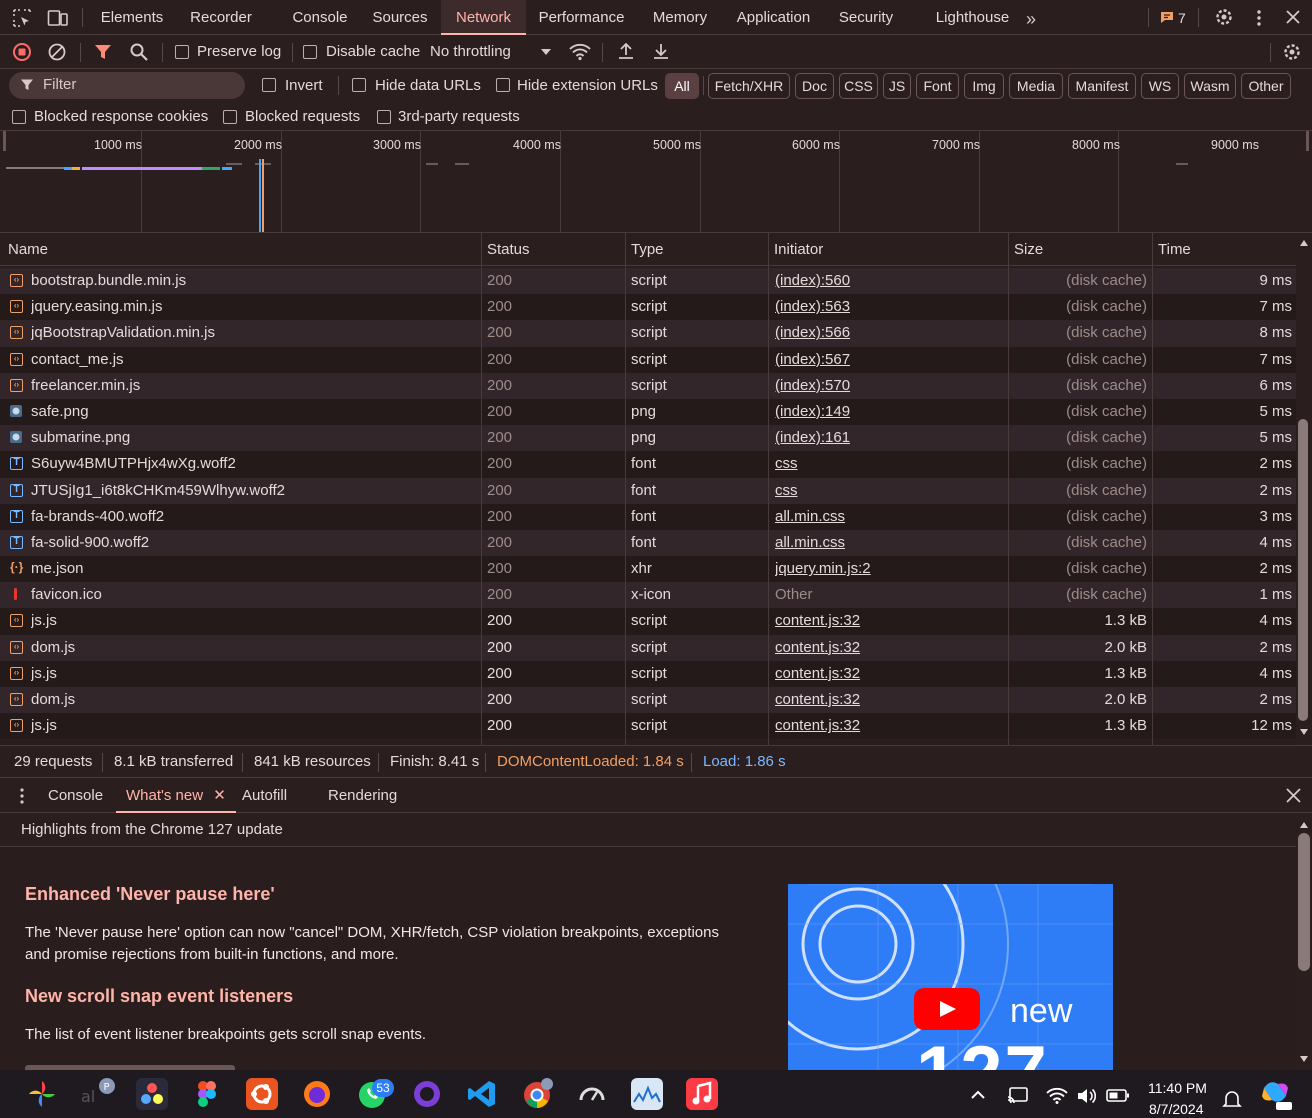 The image size is (1312, 1118). What do you see at coordinates (773, 17) in the screenshot?
I see `tab-application: Application` at bounding box center [773, 17].